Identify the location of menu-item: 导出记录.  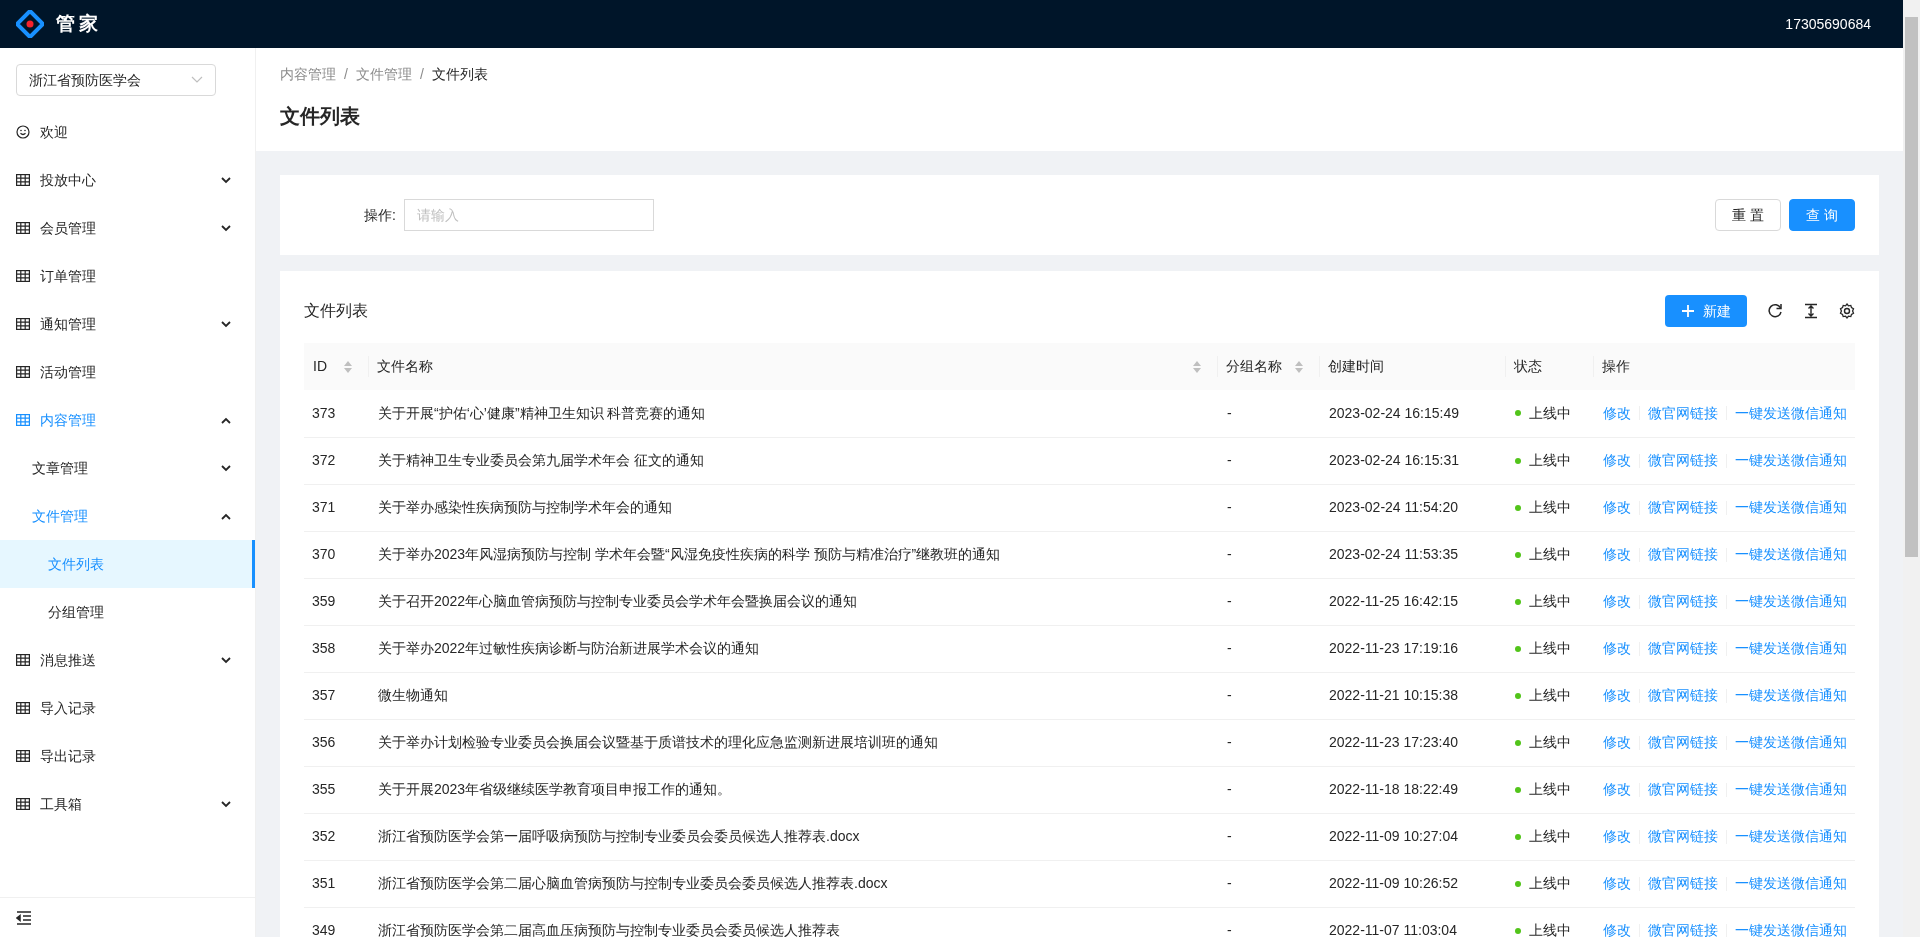
(127, 756).